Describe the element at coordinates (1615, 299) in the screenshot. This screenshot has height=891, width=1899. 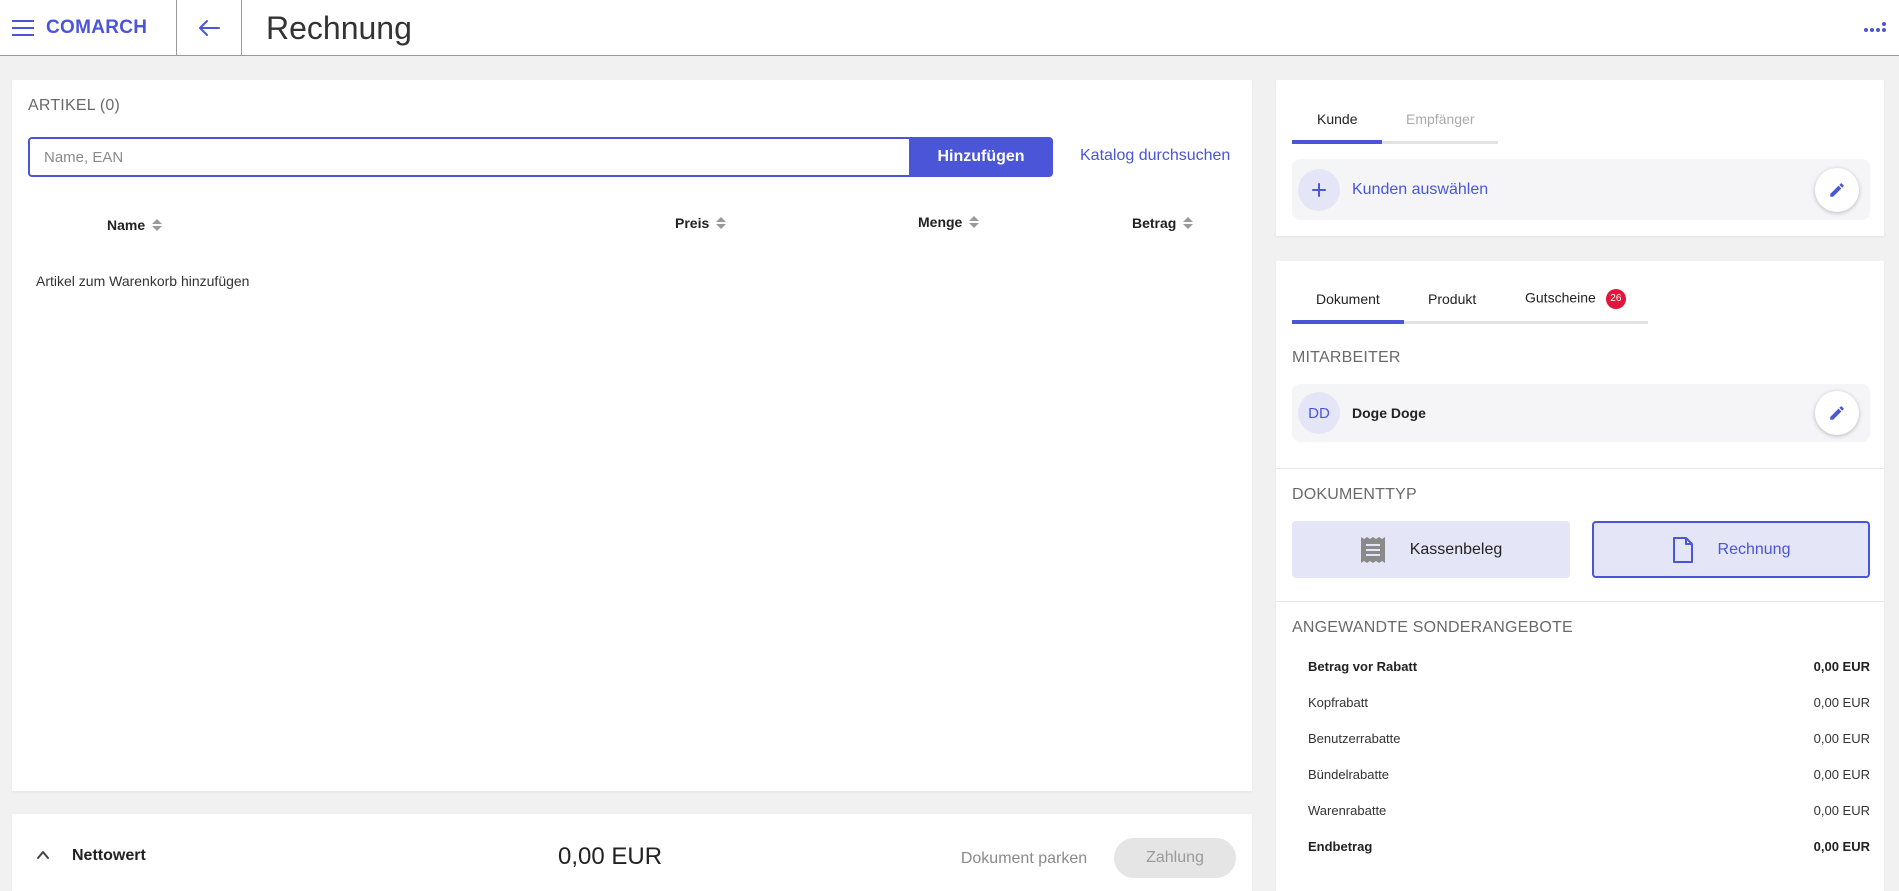
I see `voucher-count-badge: 26` at that location.